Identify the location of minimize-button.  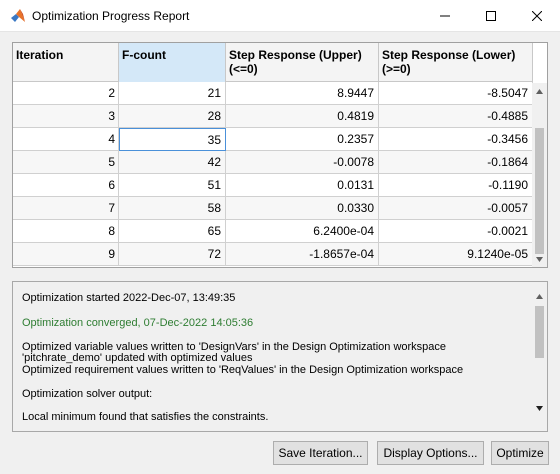
(445, 15).